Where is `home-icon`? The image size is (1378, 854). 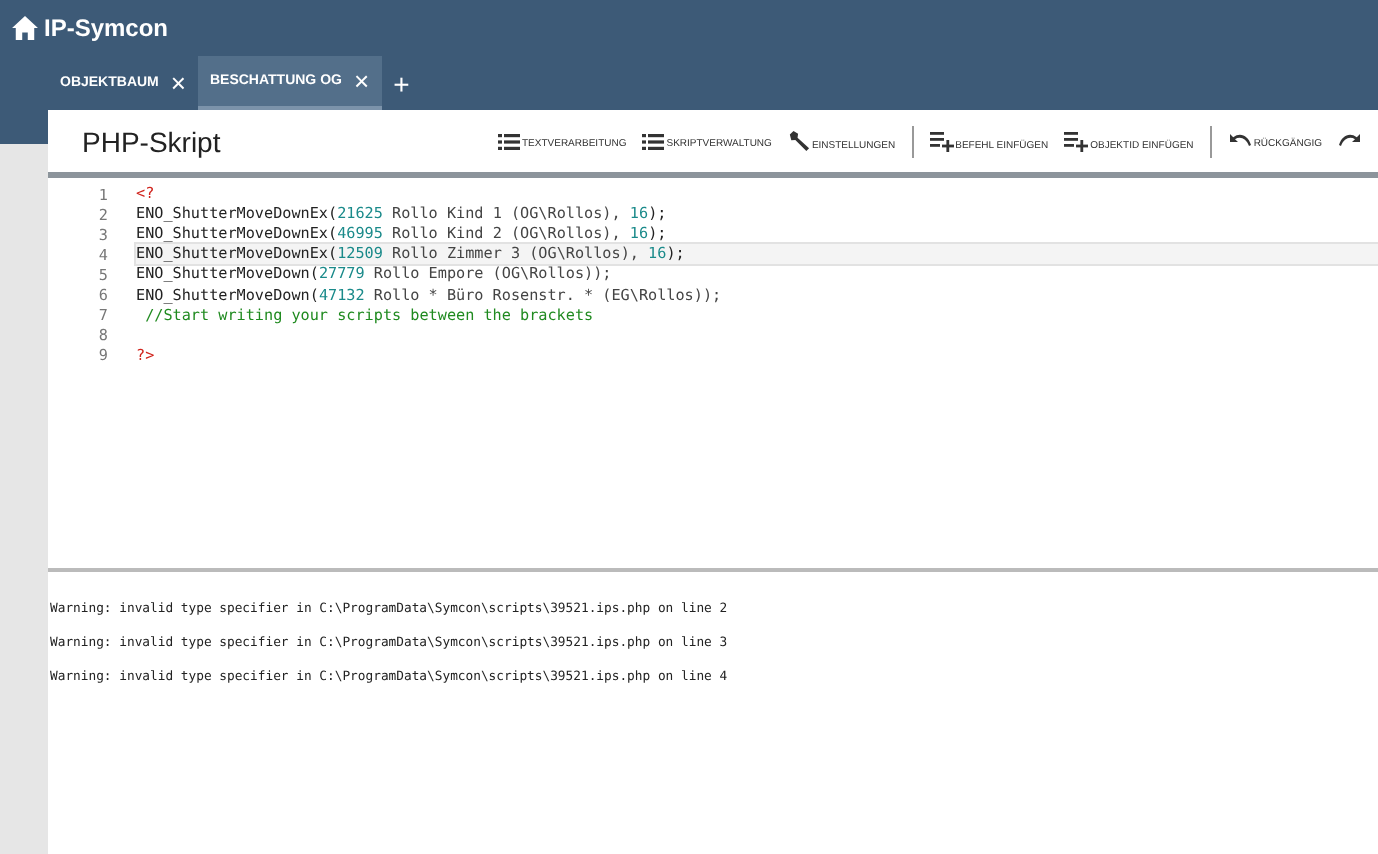
home-icon is located at coordinates (25, 28).